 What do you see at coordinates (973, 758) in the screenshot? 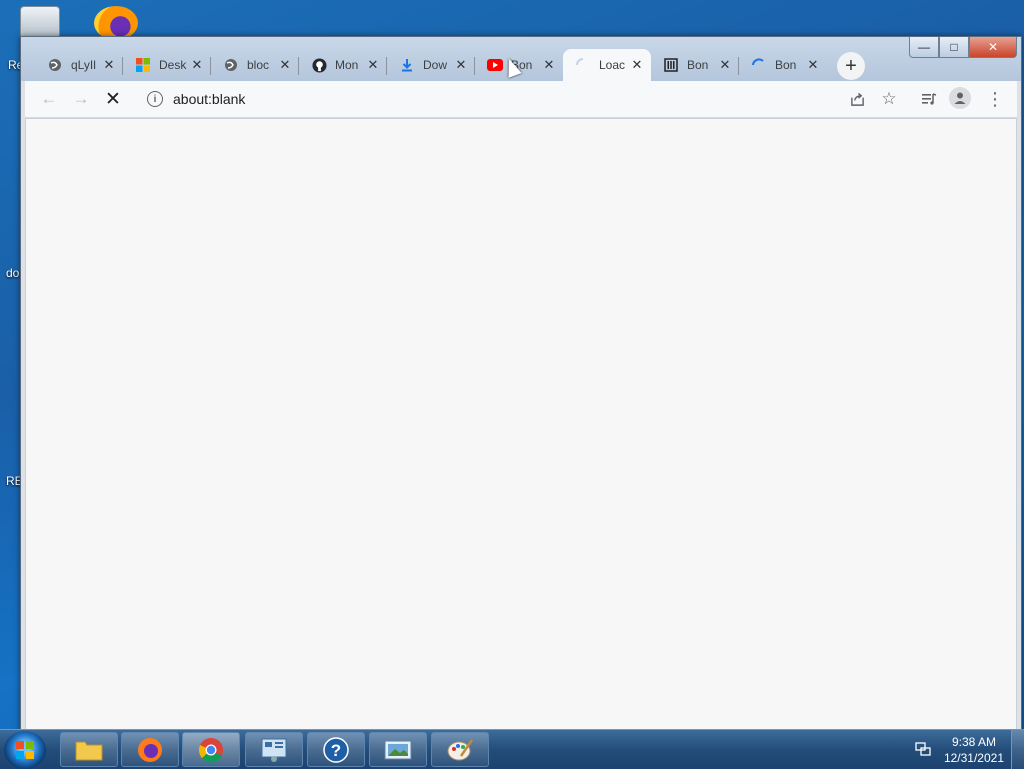
I see `clock-date: 12/31/2021` at bounding box center [973, 758].